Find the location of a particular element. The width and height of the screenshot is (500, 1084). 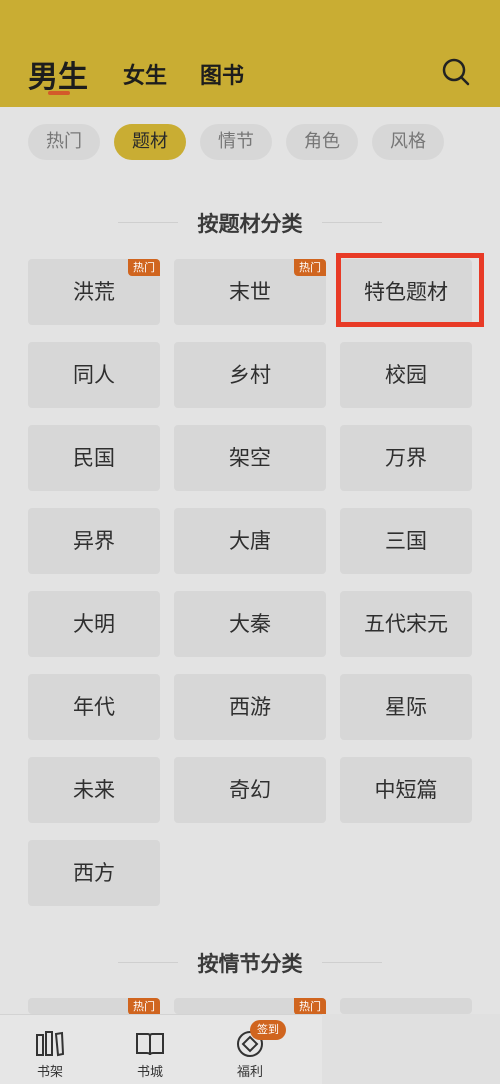

theme-item: 架空 is located at coordinates (250, 458).